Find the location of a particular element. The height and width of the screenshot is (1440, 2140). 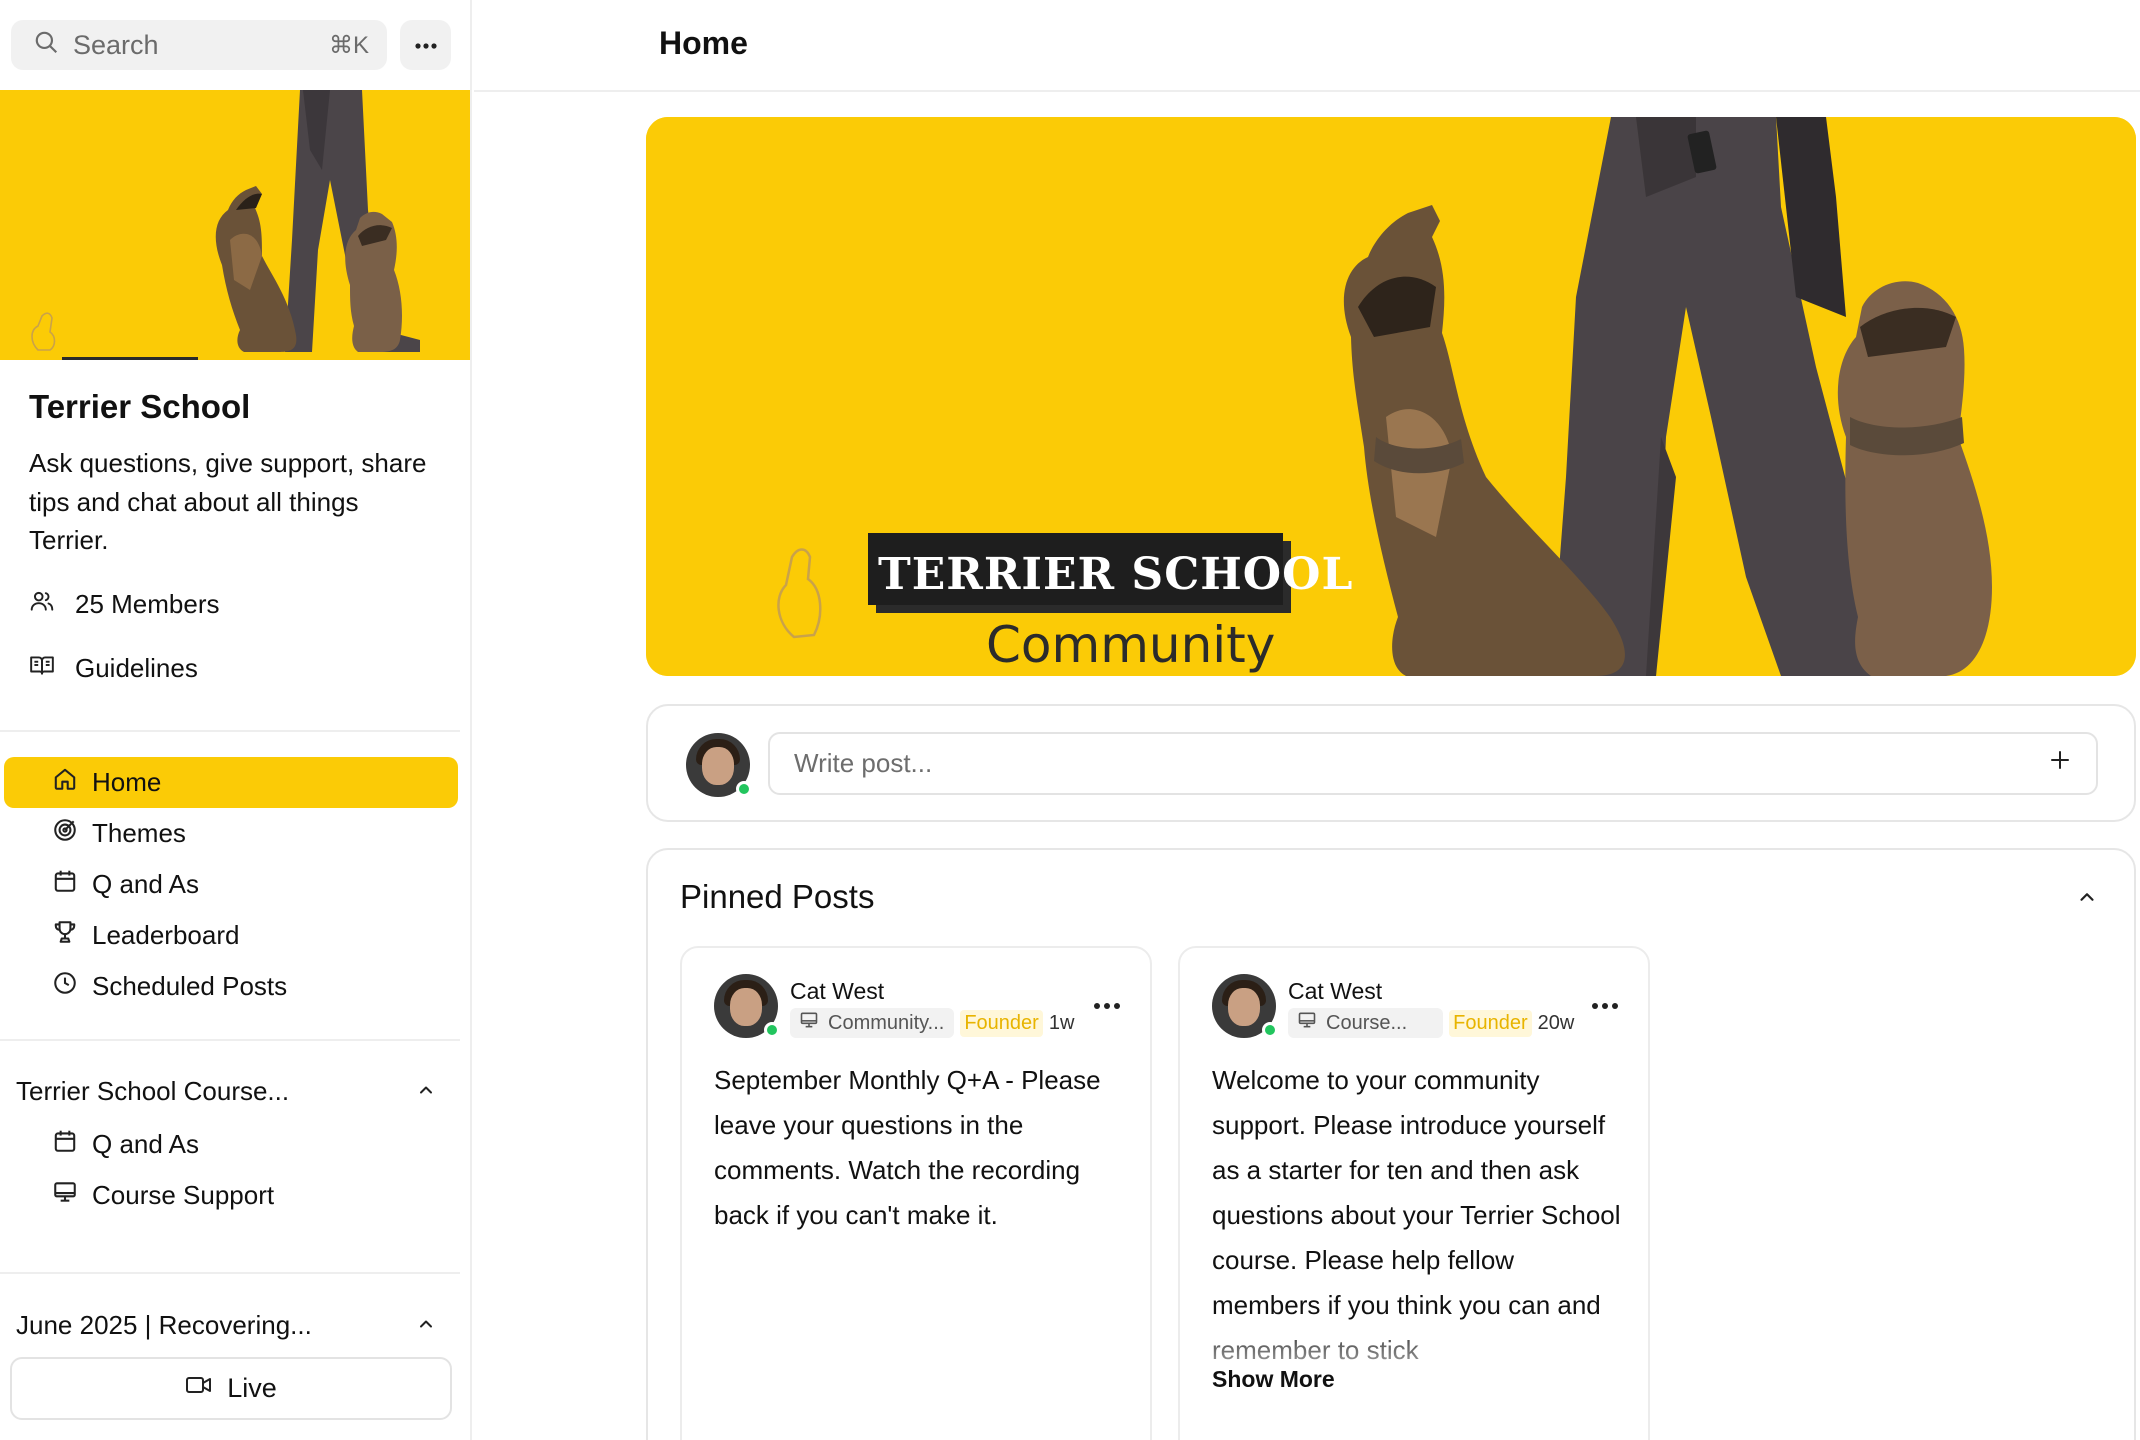

nav-item-course-support: Course Support is located at coordinates (231, 1195).